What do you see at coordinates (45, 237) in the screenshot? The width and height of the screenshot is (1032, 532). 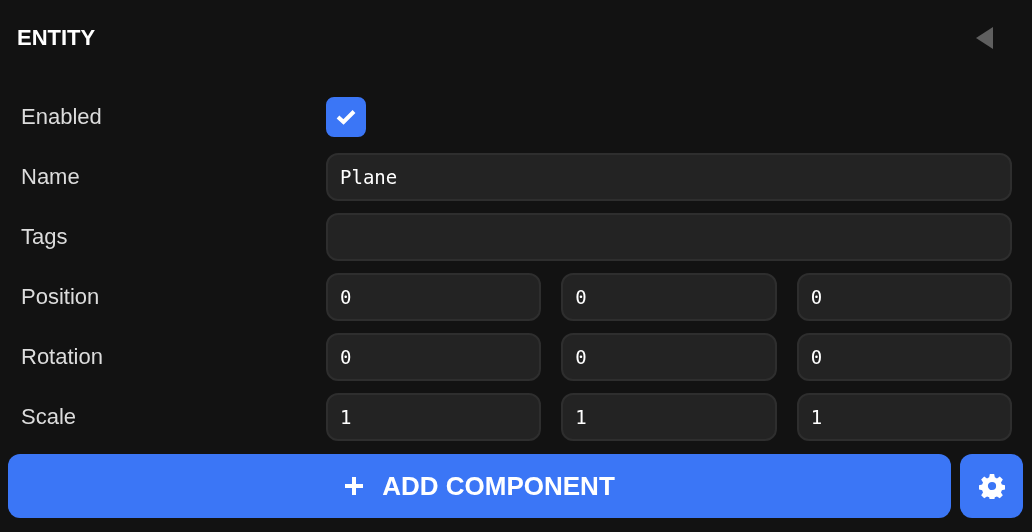 I see `field-label: Tags` at bounding box center [45, 237].